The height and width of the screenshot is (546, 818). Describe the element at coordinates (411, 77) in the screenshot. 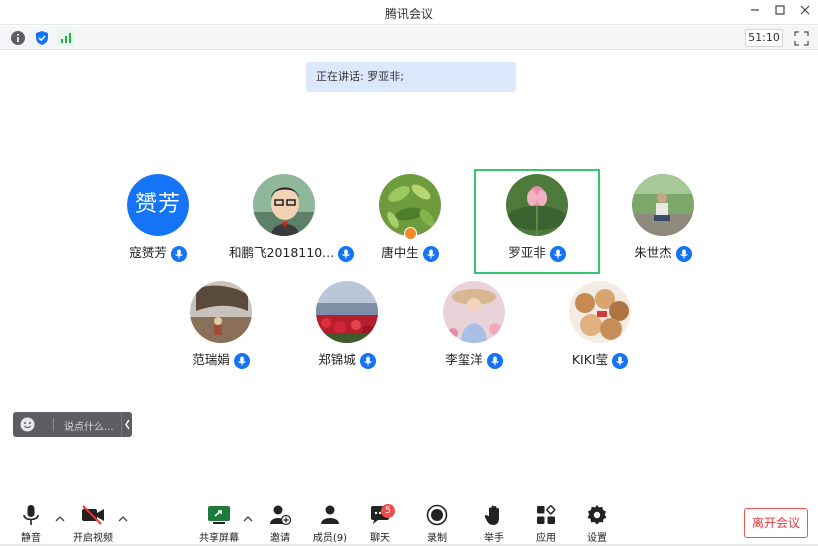

I see `speaking-indicator: 正在讲话: 罗亚非;` at that location.